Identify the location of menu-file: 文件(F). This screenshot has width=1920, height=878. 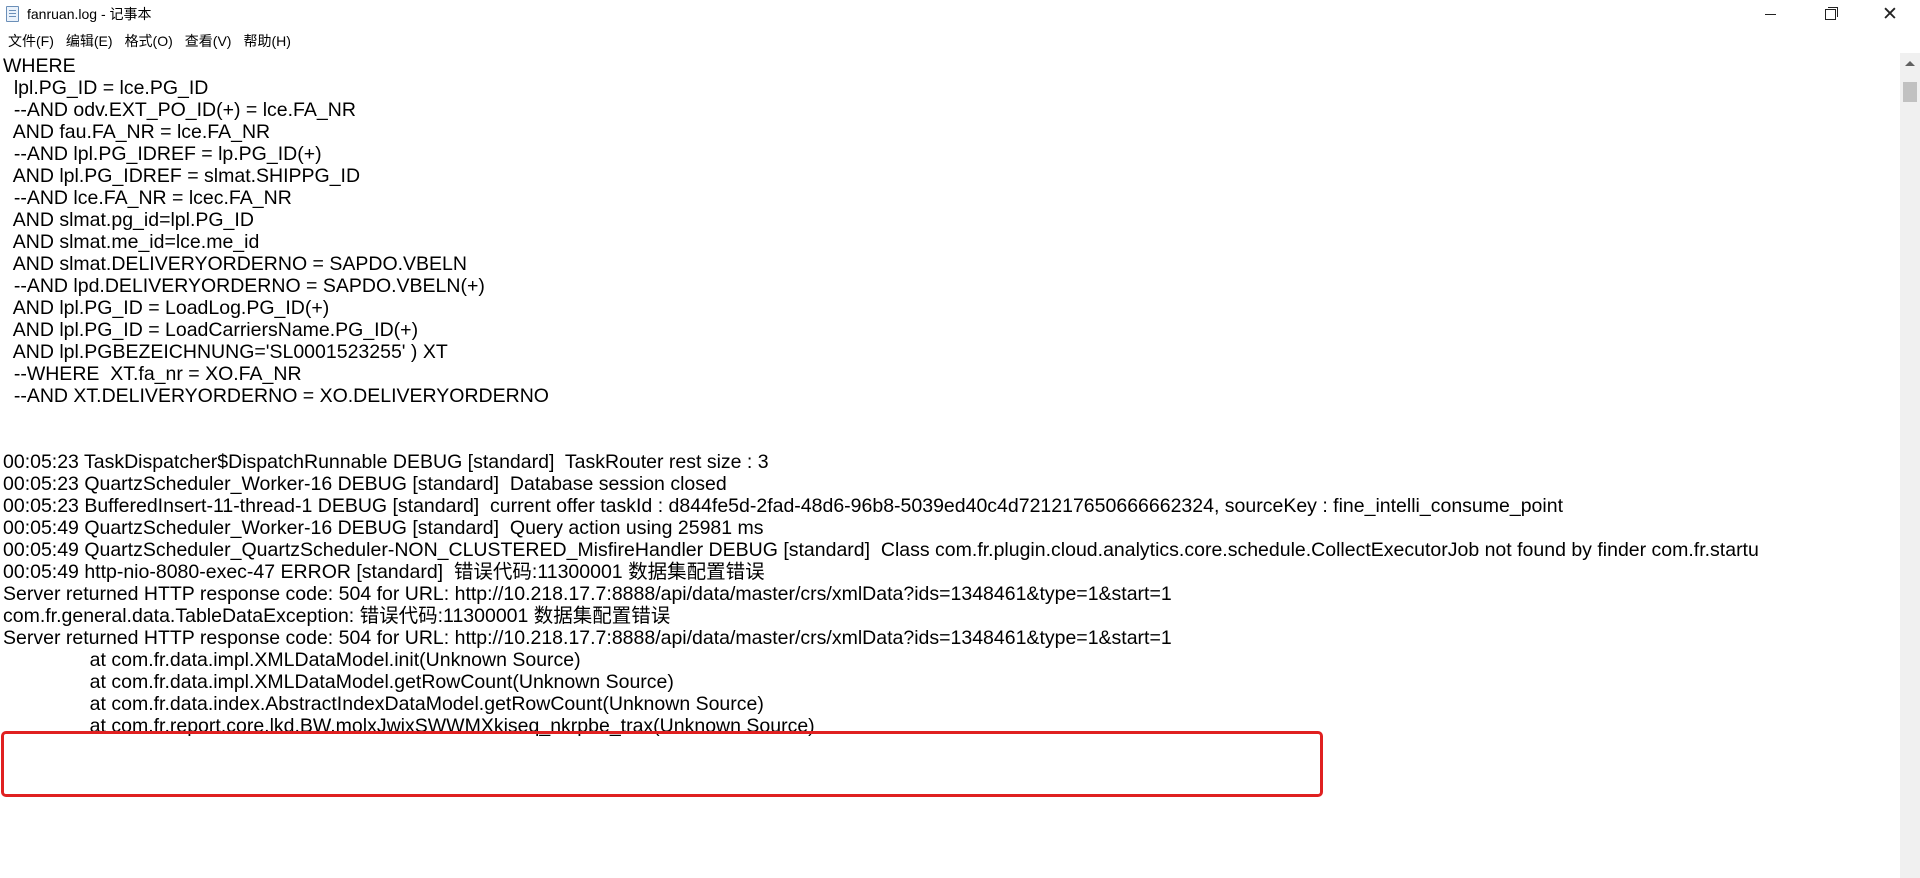
(30, 41).